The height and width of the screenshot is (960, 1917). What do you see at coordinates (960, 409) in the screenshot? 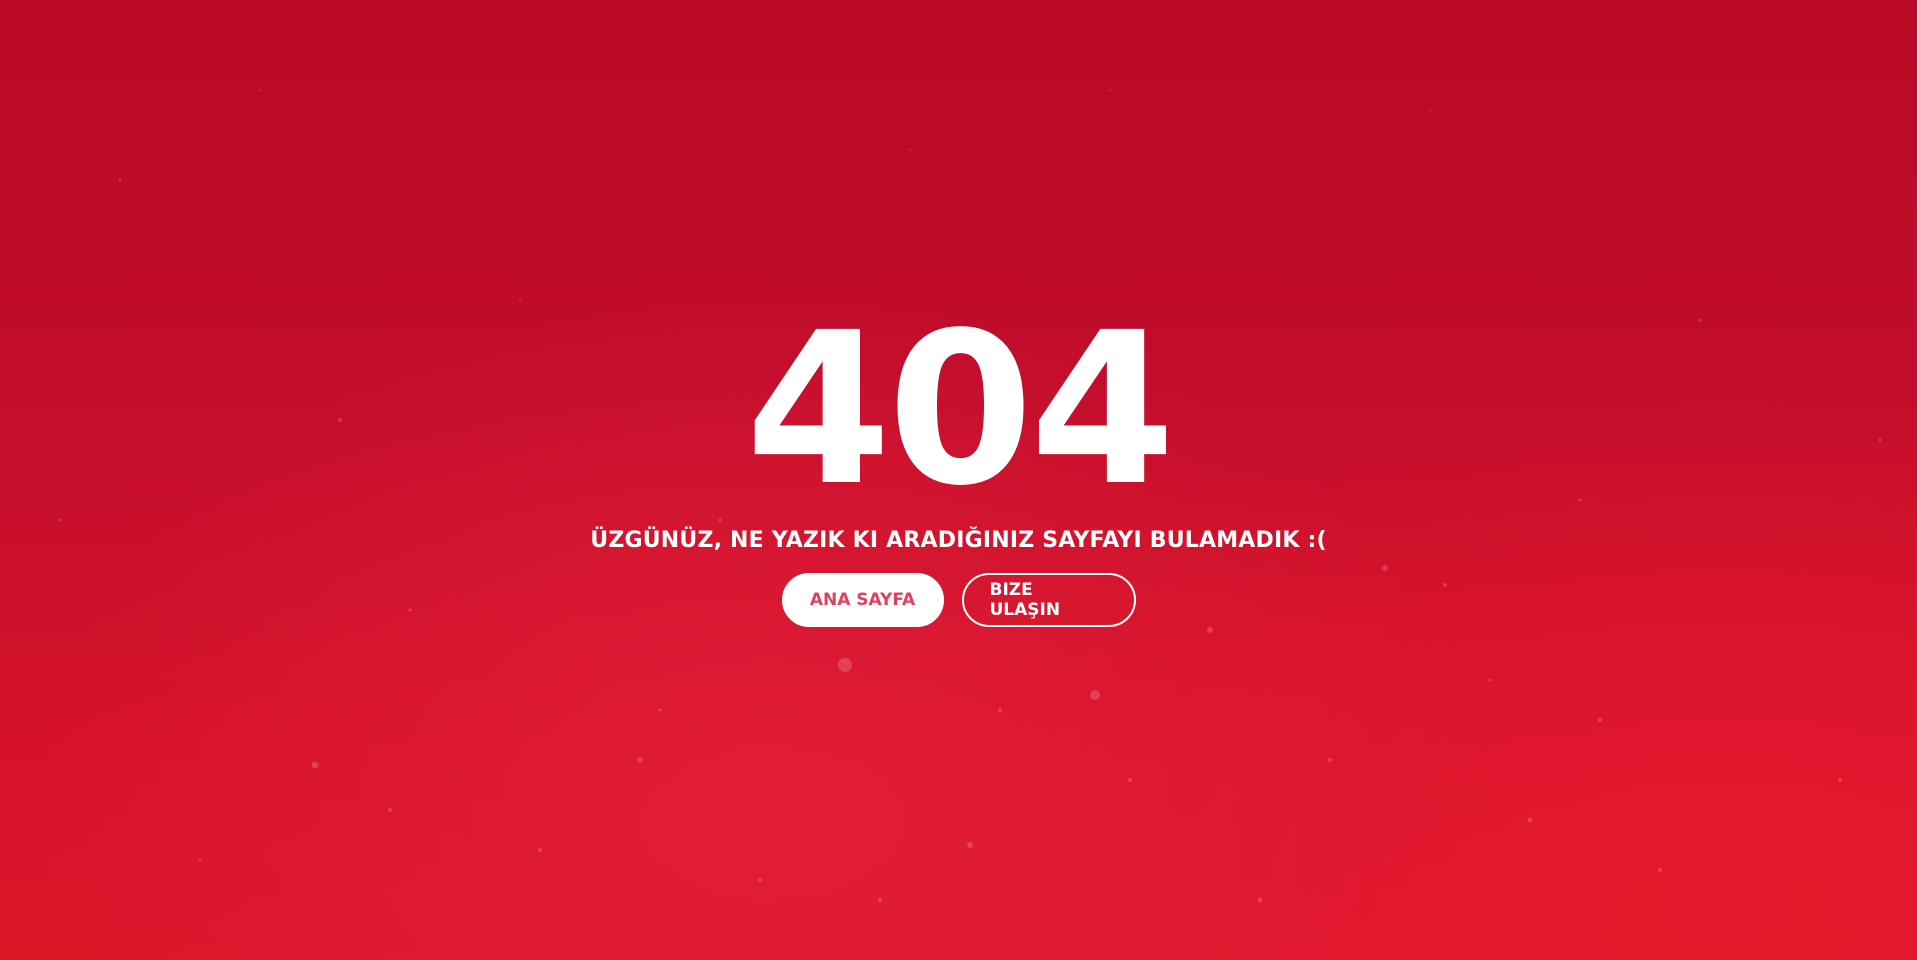
I see `error-code: 404` at bounding box center [960, 409].